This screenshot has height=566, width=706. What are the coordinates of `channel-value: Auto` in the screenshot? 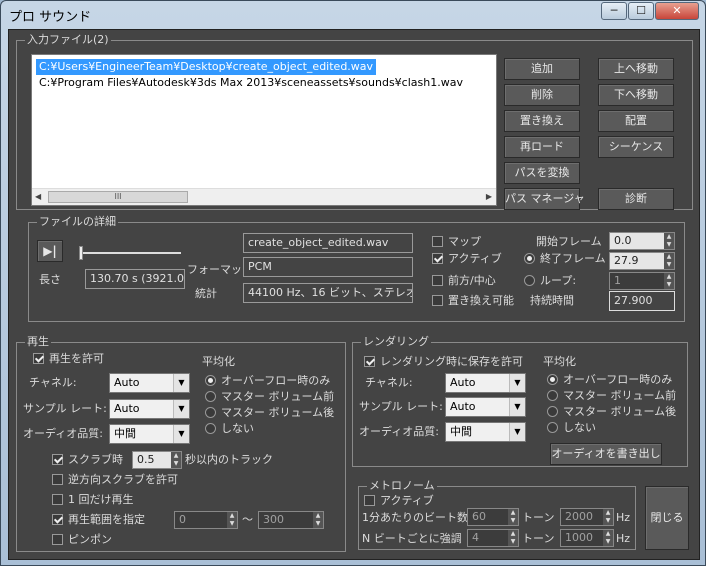 It's located at (127, 382).